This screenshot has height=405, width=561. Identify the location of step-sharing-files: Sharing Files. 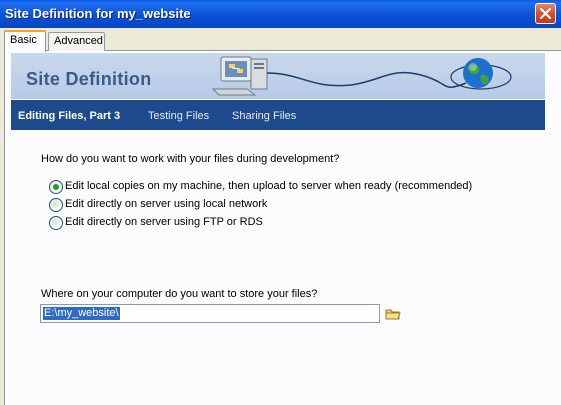
(264, 116).